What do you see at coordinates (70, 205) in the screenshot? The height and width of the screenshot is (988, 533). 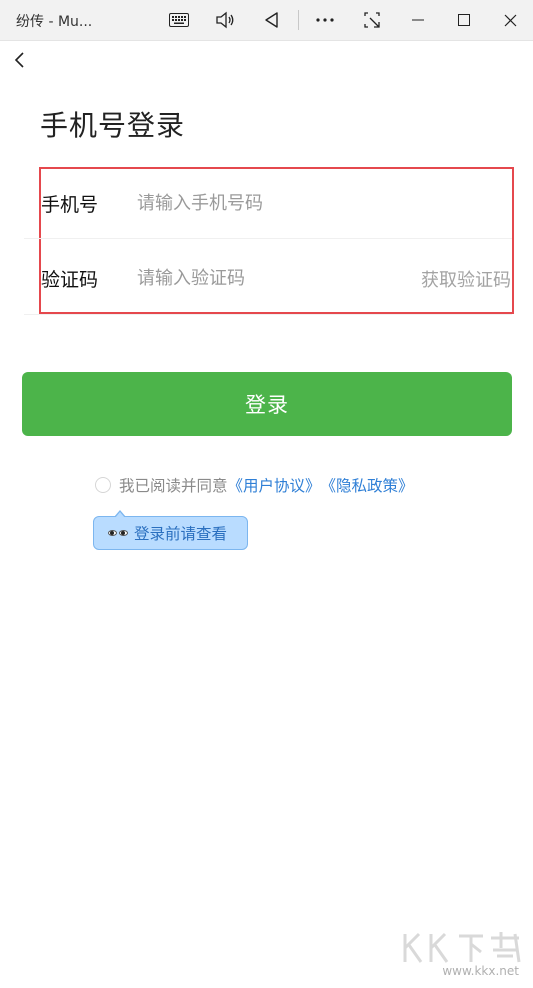 I see `phone-label: 手机号` at bounding box center [70, 205].